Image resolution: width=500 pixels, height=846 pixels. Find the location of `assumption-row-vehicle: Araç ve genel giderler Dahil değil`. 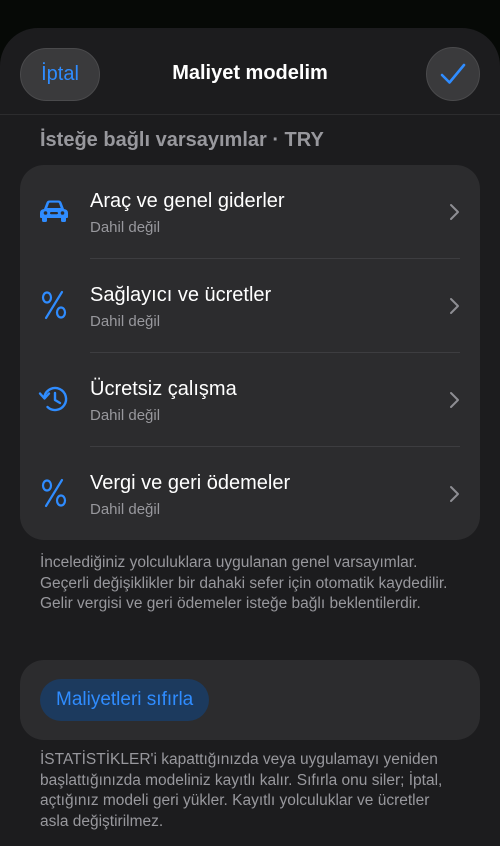

assumption-row-vehicle: Araç ve genel giderler Dahil değil is located at coordinates (250, 212).